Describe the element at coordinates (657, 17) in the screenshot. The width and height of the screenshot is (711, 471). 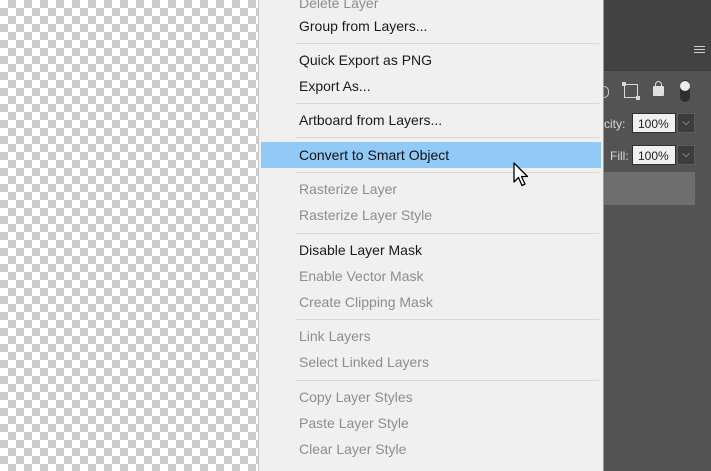
I see `panel-topbar` at that location.